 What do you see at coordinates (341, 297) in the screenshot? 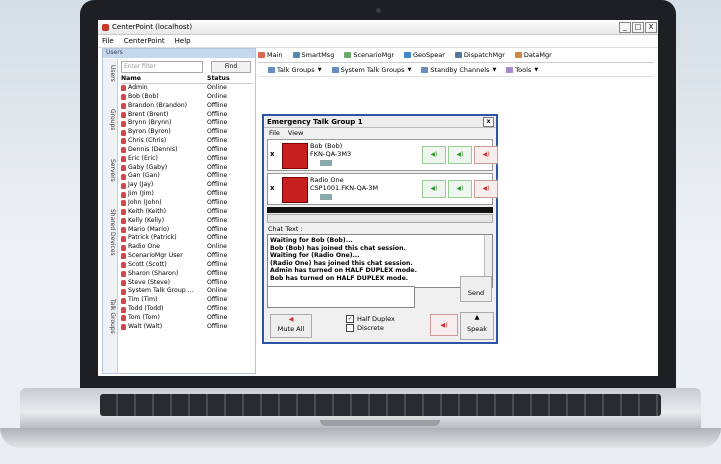
I see `chat-compose-input` at bounding box center [341, 297].